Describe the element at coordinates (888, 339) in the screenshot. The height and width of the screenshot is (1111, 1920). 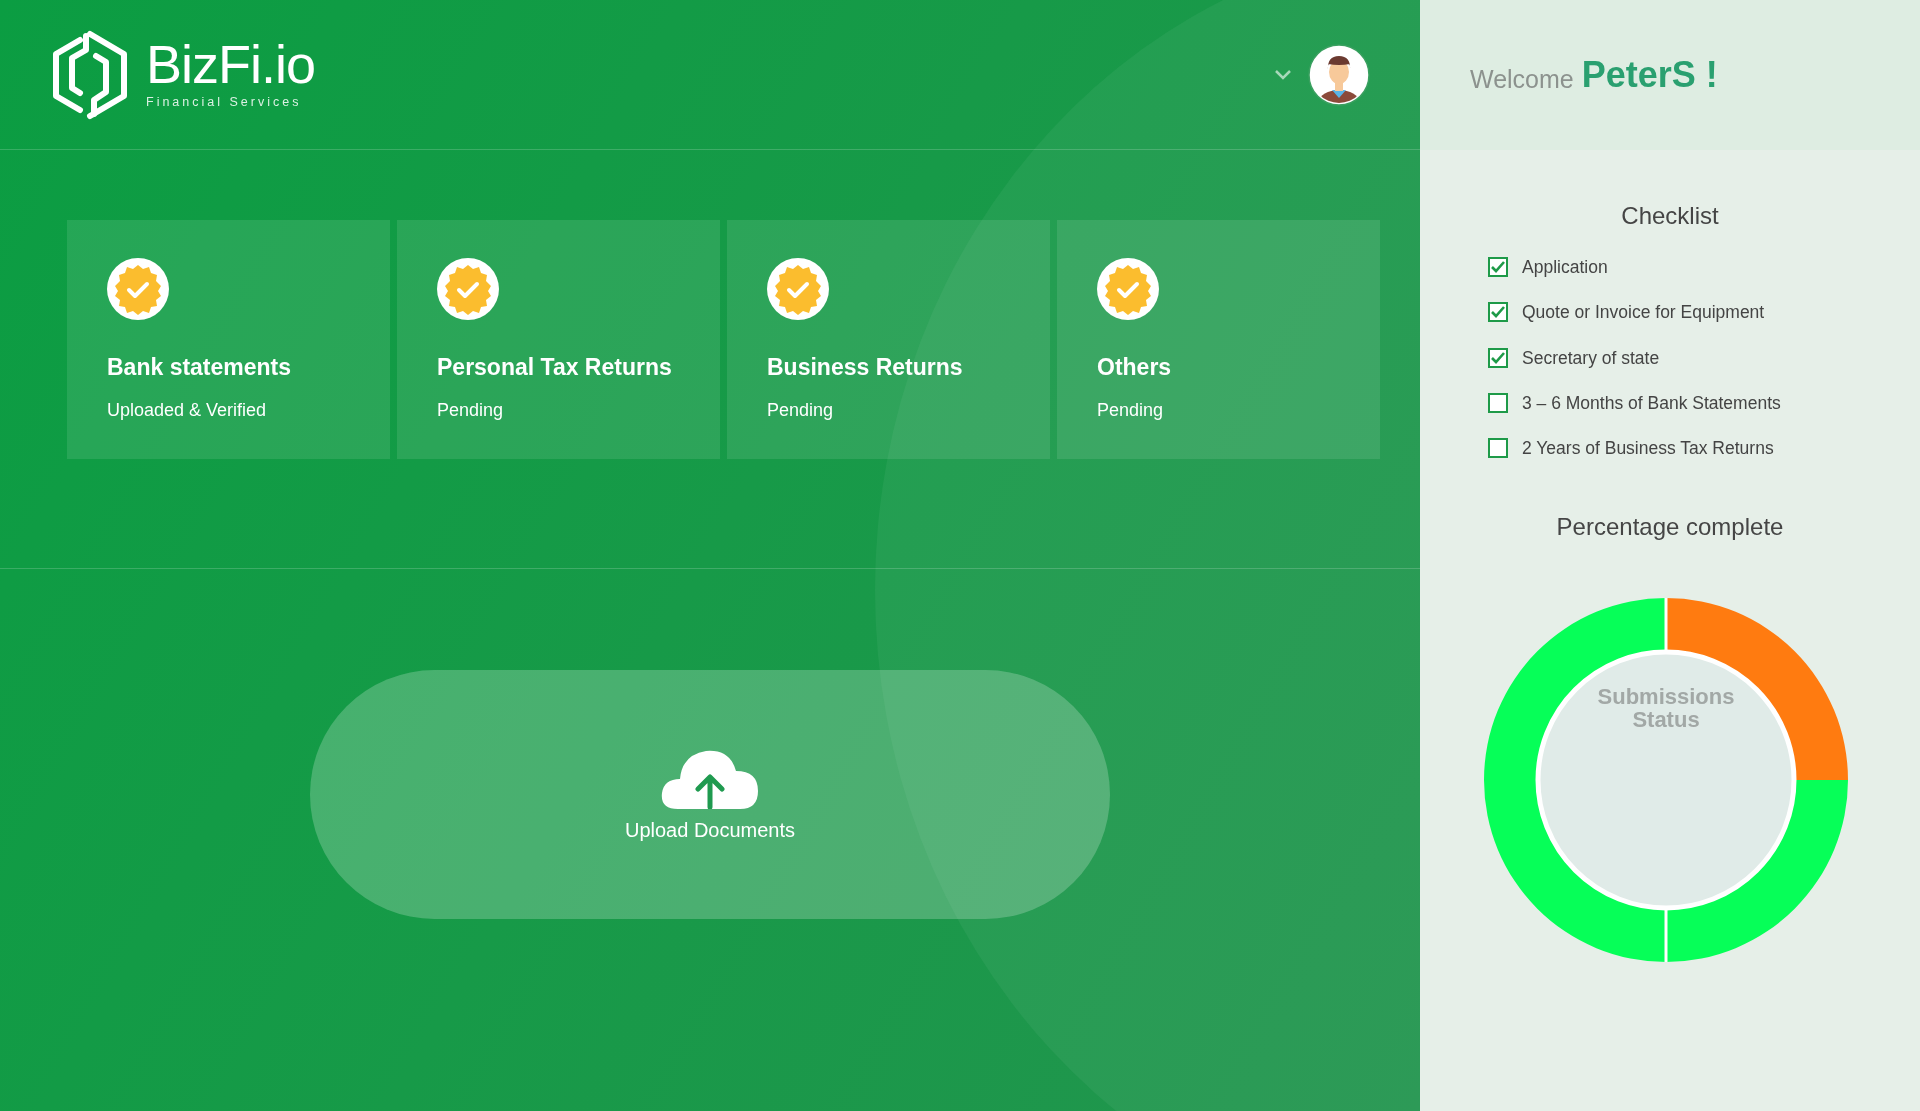
I see `document-card: Business Returns Pending` at that location.